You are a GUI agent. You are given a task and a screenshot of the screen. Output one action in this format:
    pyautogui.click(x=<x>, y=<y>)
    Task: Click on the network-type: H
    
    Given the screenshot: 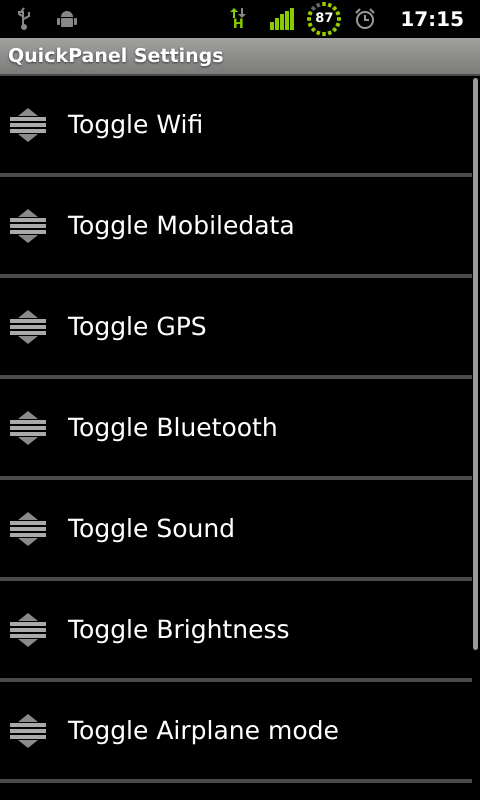 What is the action you would take?
    pyautogui.click(x=238, y=24)
    